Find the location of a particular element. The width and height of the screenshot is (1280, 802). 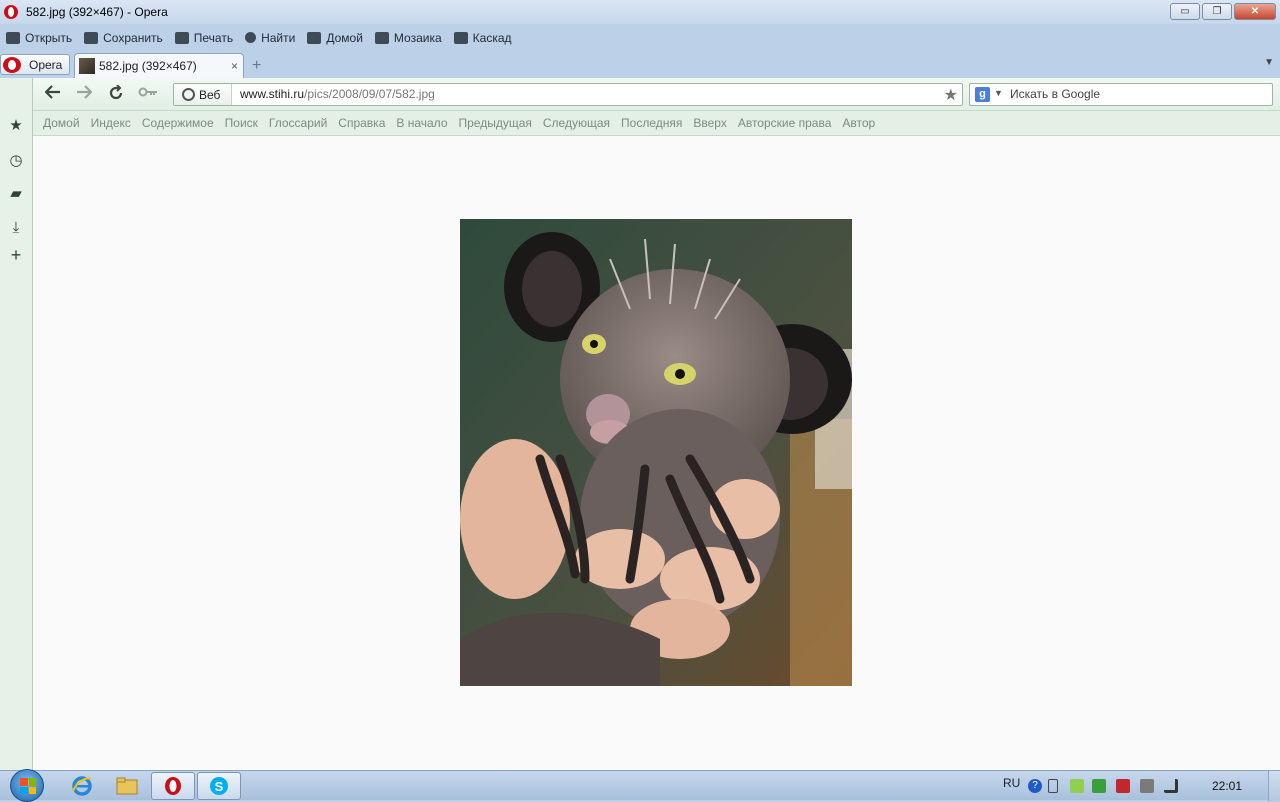

window-controls: ▭ ❐ ✕ is located at coordinates (1223, 11).